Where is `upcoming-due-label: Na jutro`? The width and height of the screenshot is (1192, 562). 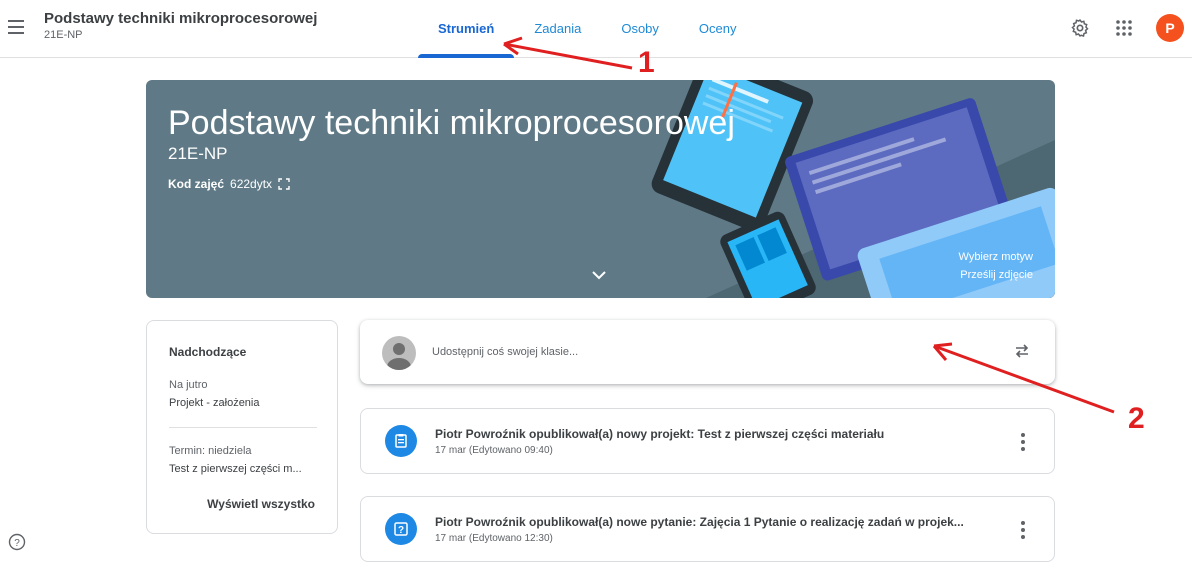
upcoming-due-label: Na jutro is located at coordinates (188, 385).